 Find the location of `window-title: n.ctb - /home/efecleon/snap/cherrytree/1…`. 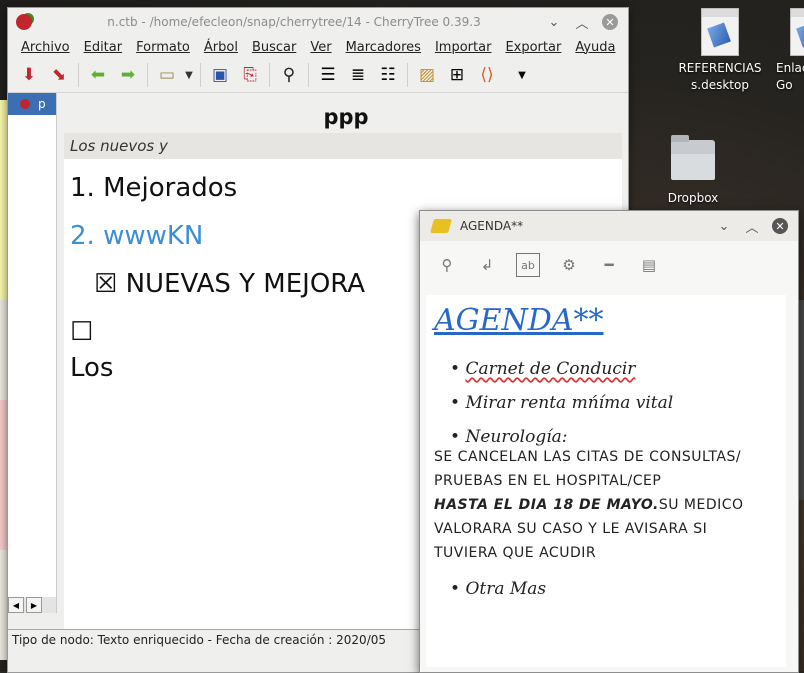

window-title: n.ctb - /home/efecleon/snap/cherrytree/1… is located at coordinates (294, 22).